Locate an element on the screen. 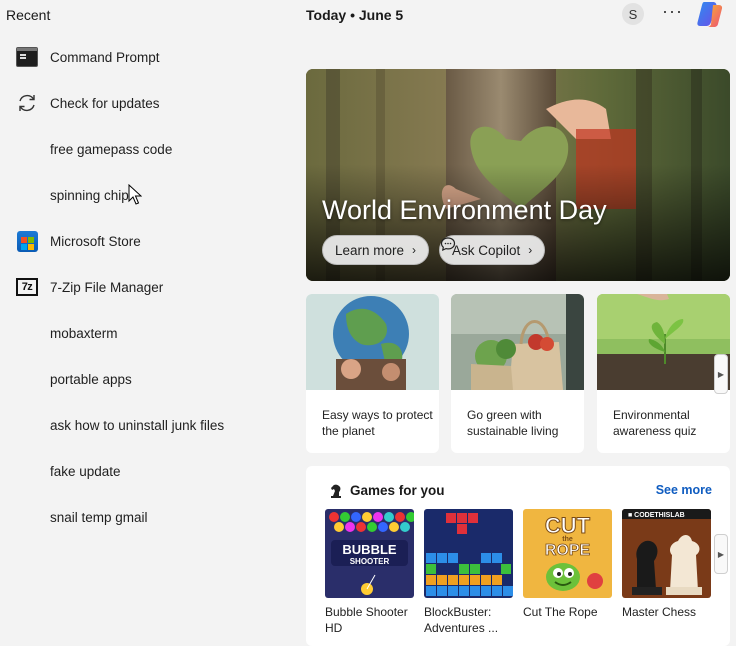 This screenshot has height=646, width=736. recent-item-search: ask how to uninstall junk files is located at coordinates (145, 425).